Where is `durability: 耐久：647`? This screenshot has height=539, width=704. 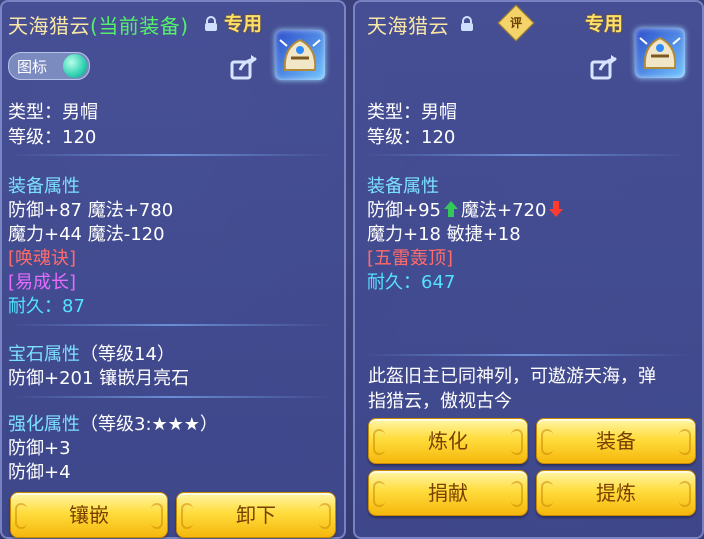
durability: 耐久：647 is located at coordinates (411, 282).